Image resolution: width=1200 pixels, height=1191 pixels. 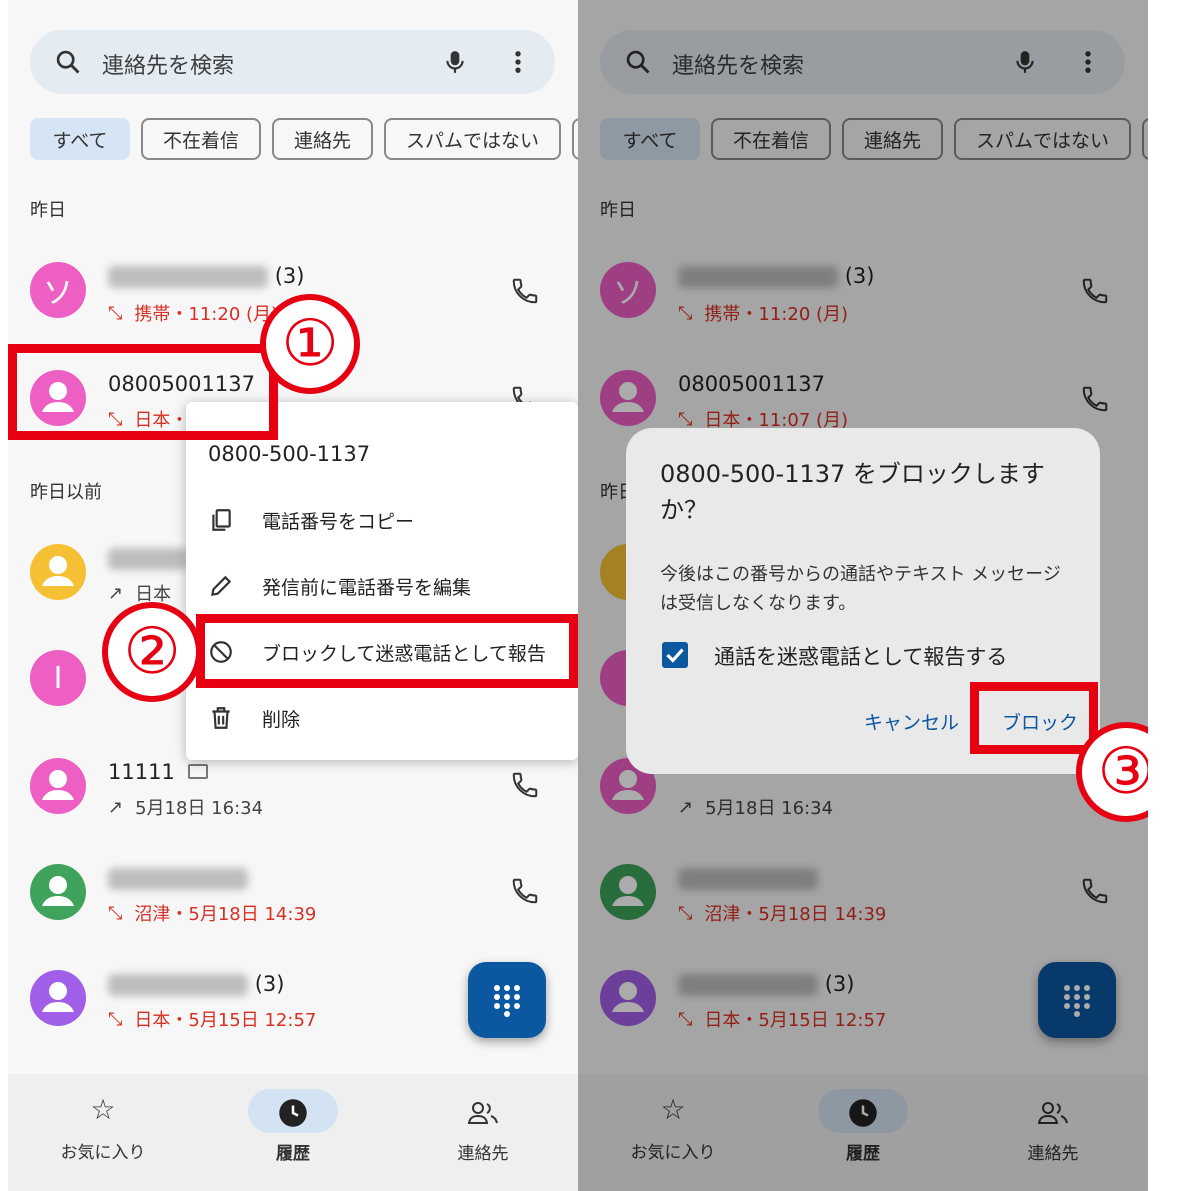 I want to click on chip-all: すべて, so click(x=80, y=139).